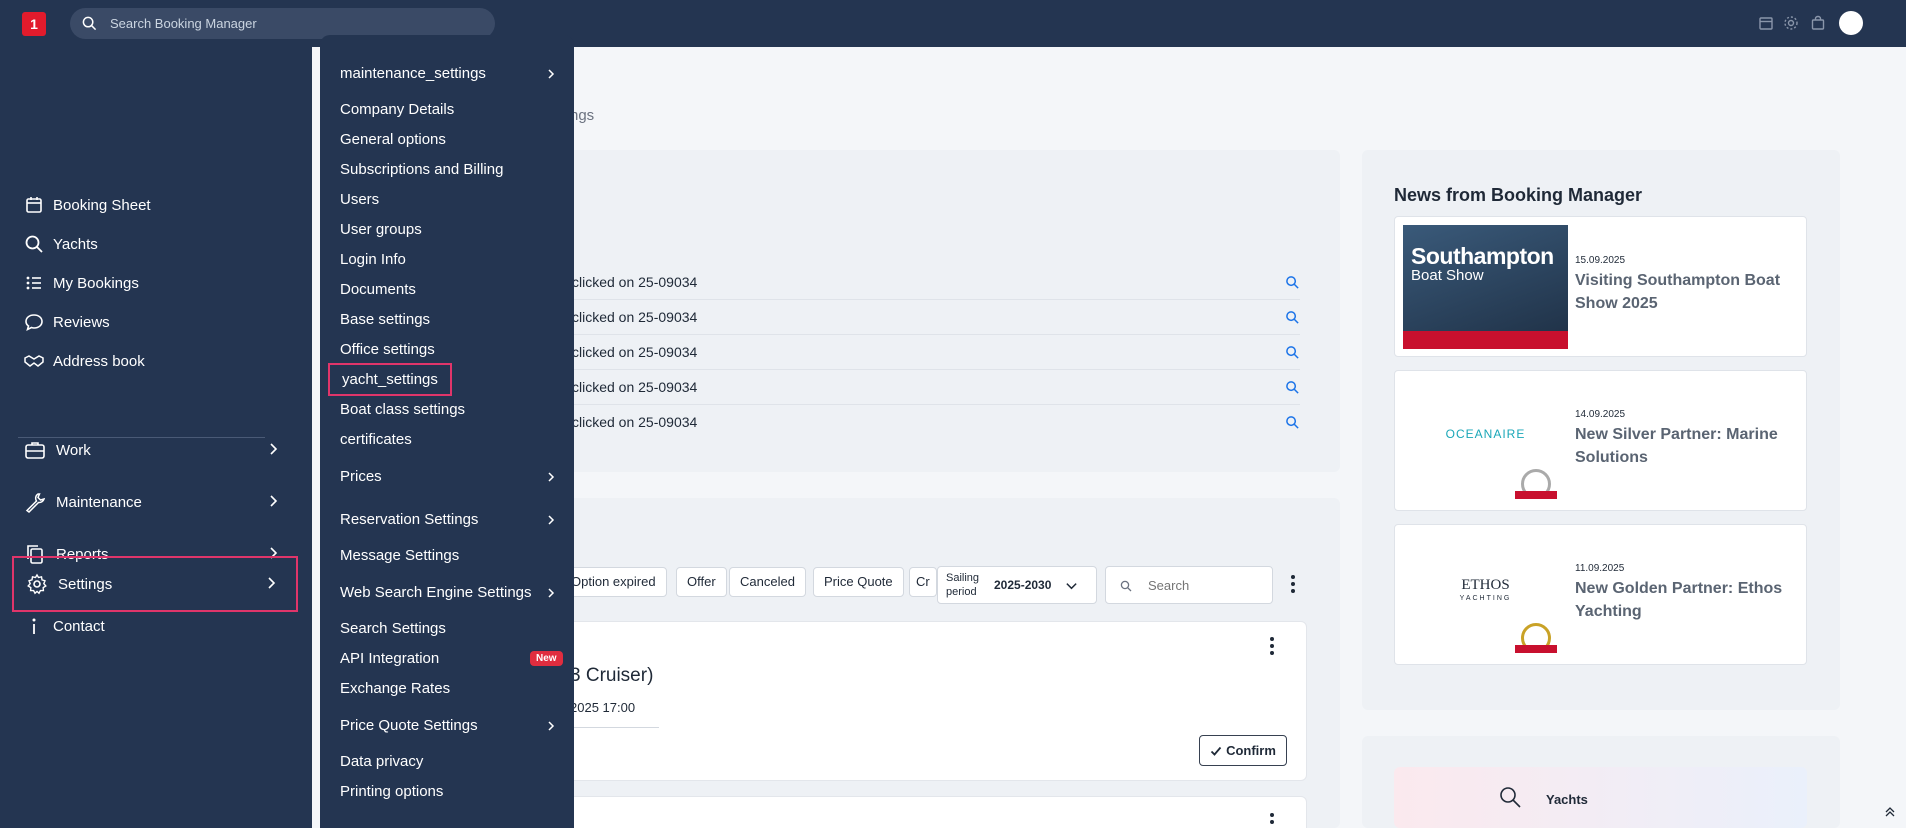  I want to click on sidebar-group-label: Maintenance, so click(99, 502).